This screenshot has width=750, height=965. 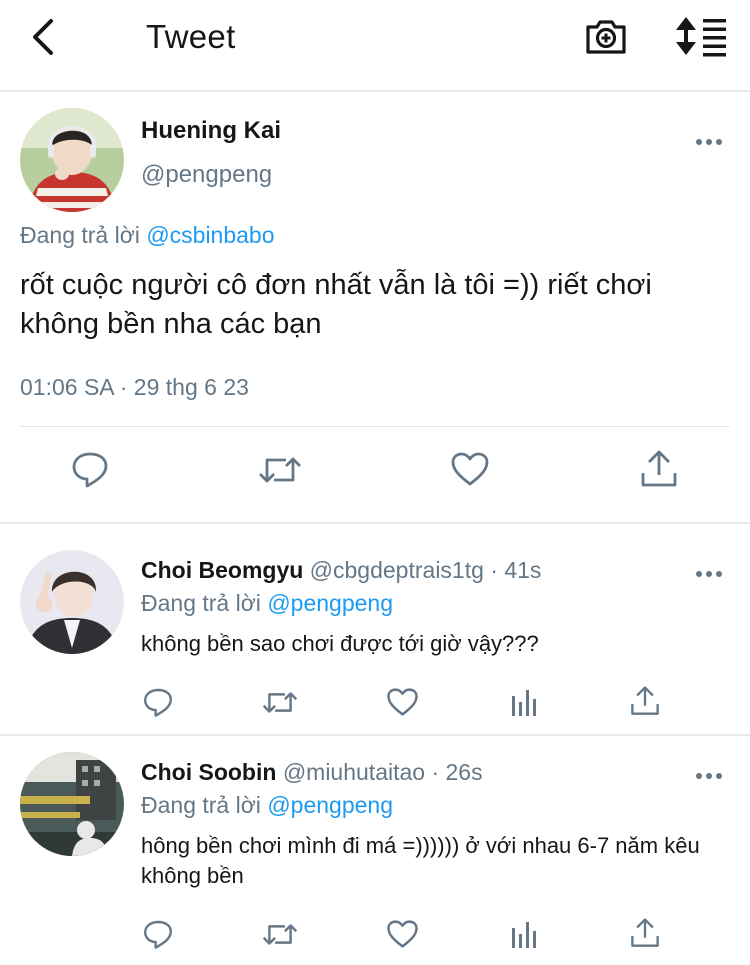 I want to click on sort-list-icon, so click(x=701, y=37).